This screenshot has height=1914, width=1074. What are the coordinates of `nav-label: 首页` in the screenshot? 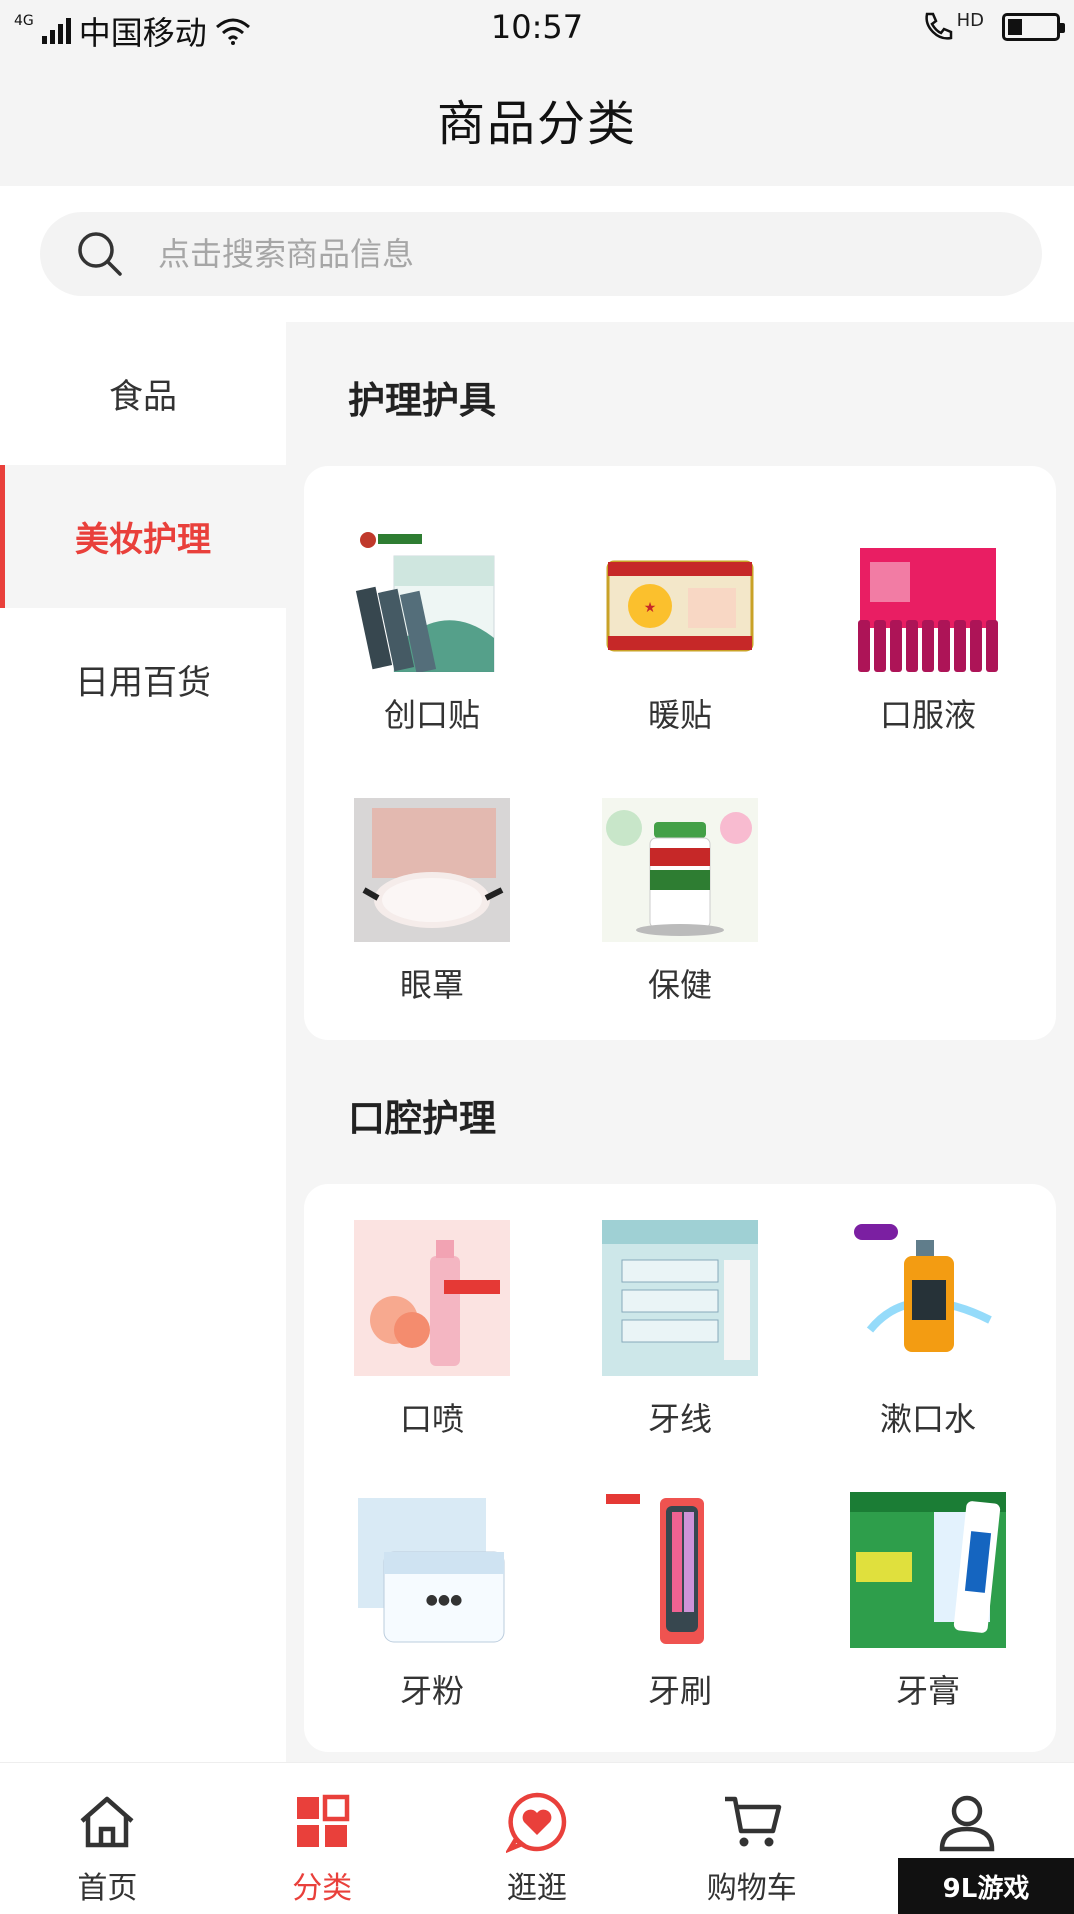 It's located at (107, 1888).